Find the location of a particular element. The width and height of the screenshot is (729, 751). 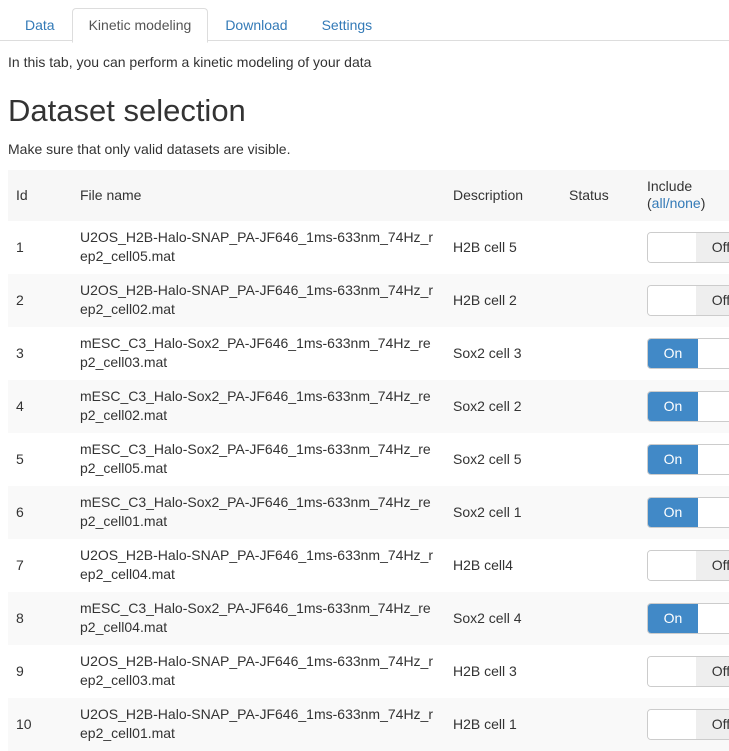

tab-bar: Data Kinetic modeling Download Settings is located at coordinates (364, 21).